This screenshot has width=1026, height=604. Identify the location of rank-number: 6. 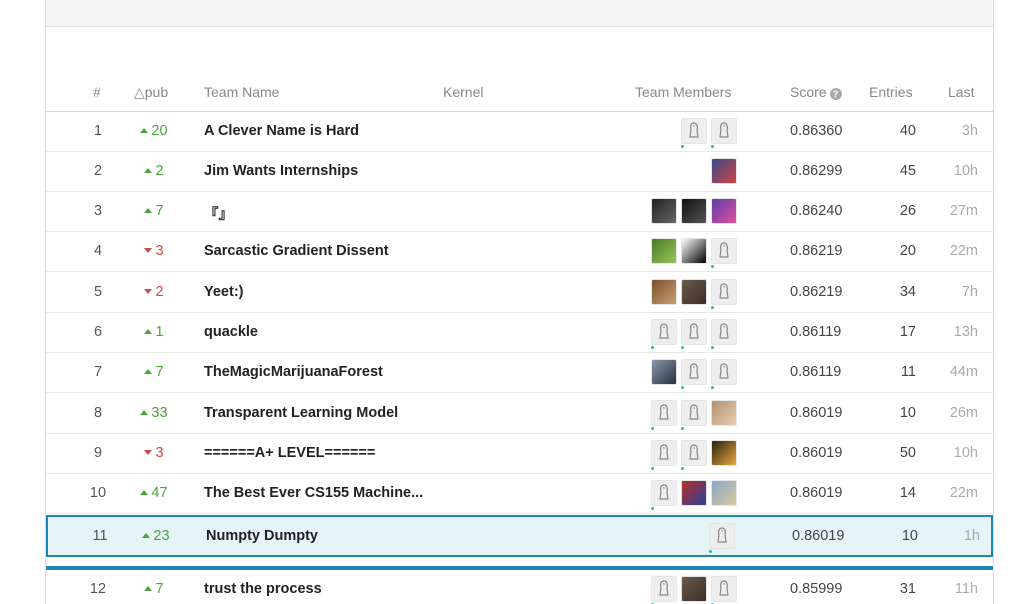
(98, 332).